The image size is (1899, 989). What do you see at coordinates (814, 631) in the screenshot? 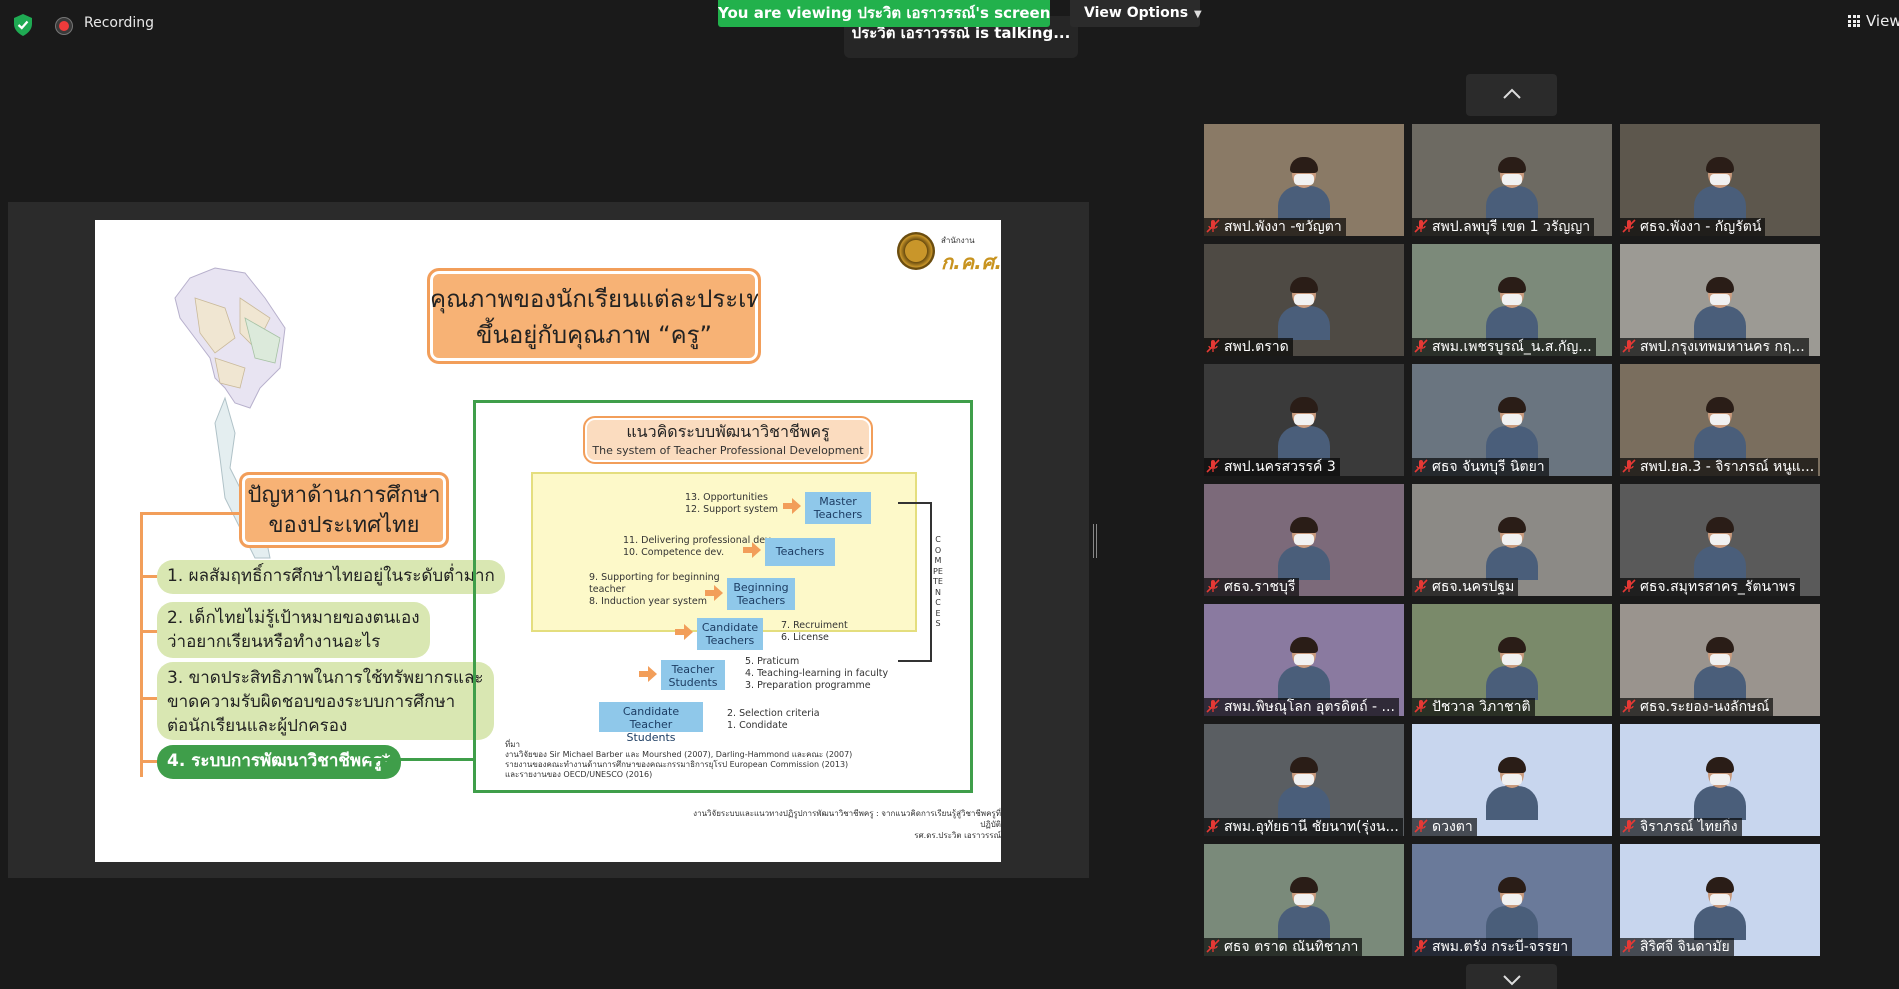
I see `step-criteria-text: 7. Recruiment 6. License` at bounding box center [814, 631].